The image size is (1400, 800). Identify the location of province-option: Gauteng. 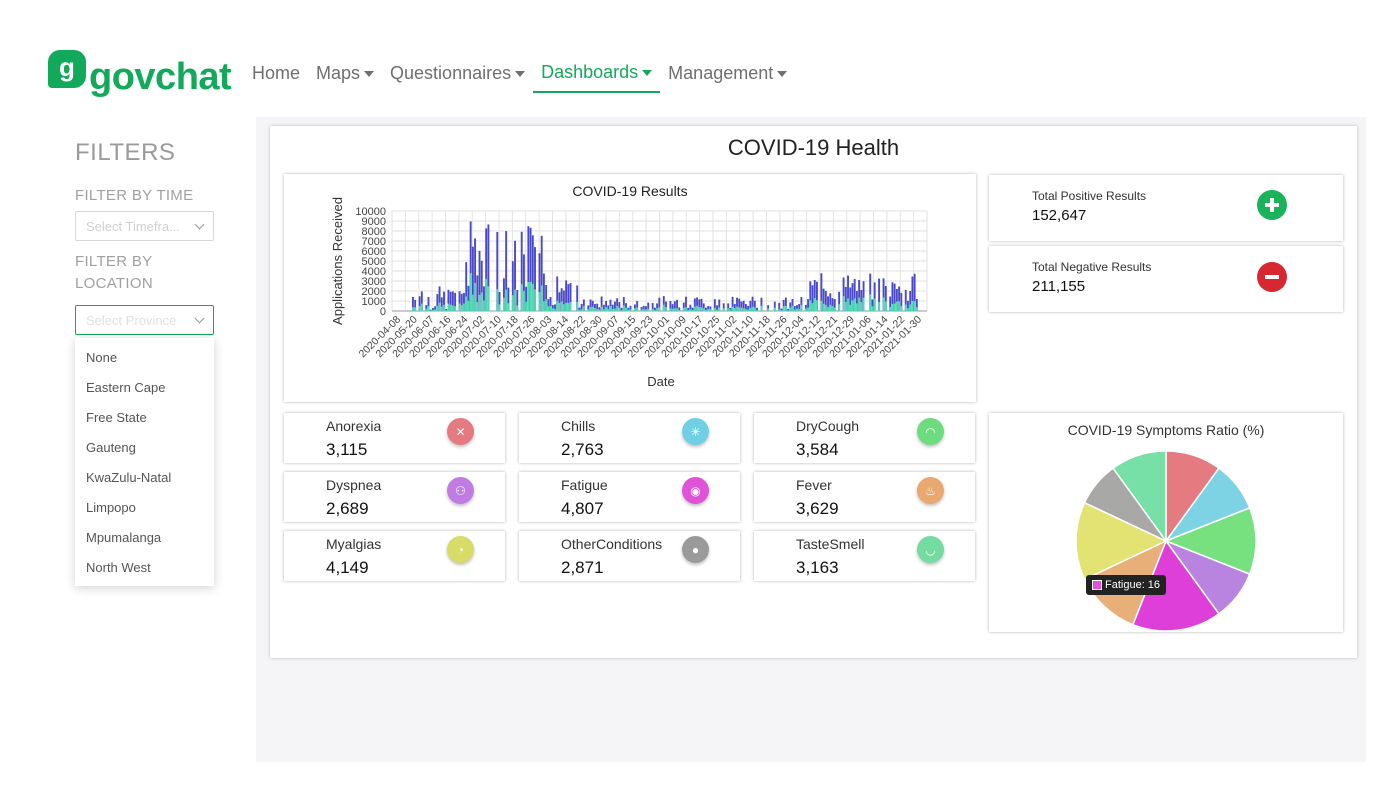
(144, 448).